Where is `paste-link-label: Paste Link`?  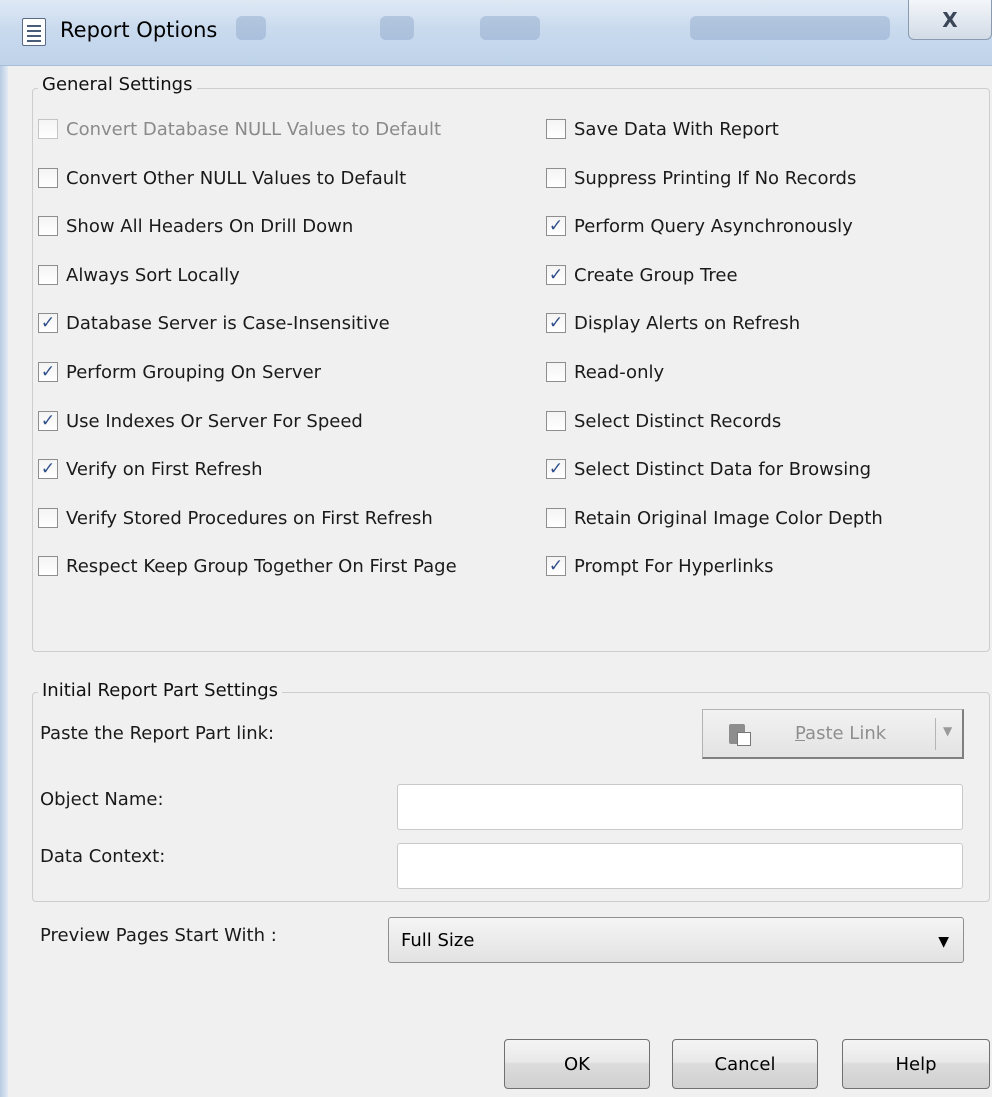
paste-link-label: Paste Link is located at coordinates (841, 733).